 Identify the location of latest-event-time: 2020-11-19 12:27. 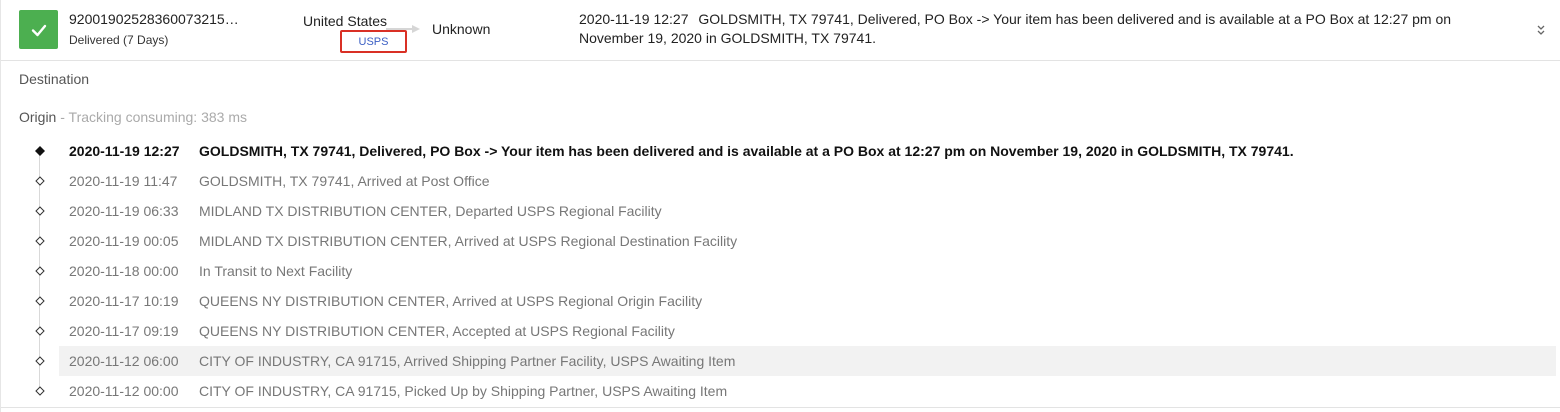
(634, 19).